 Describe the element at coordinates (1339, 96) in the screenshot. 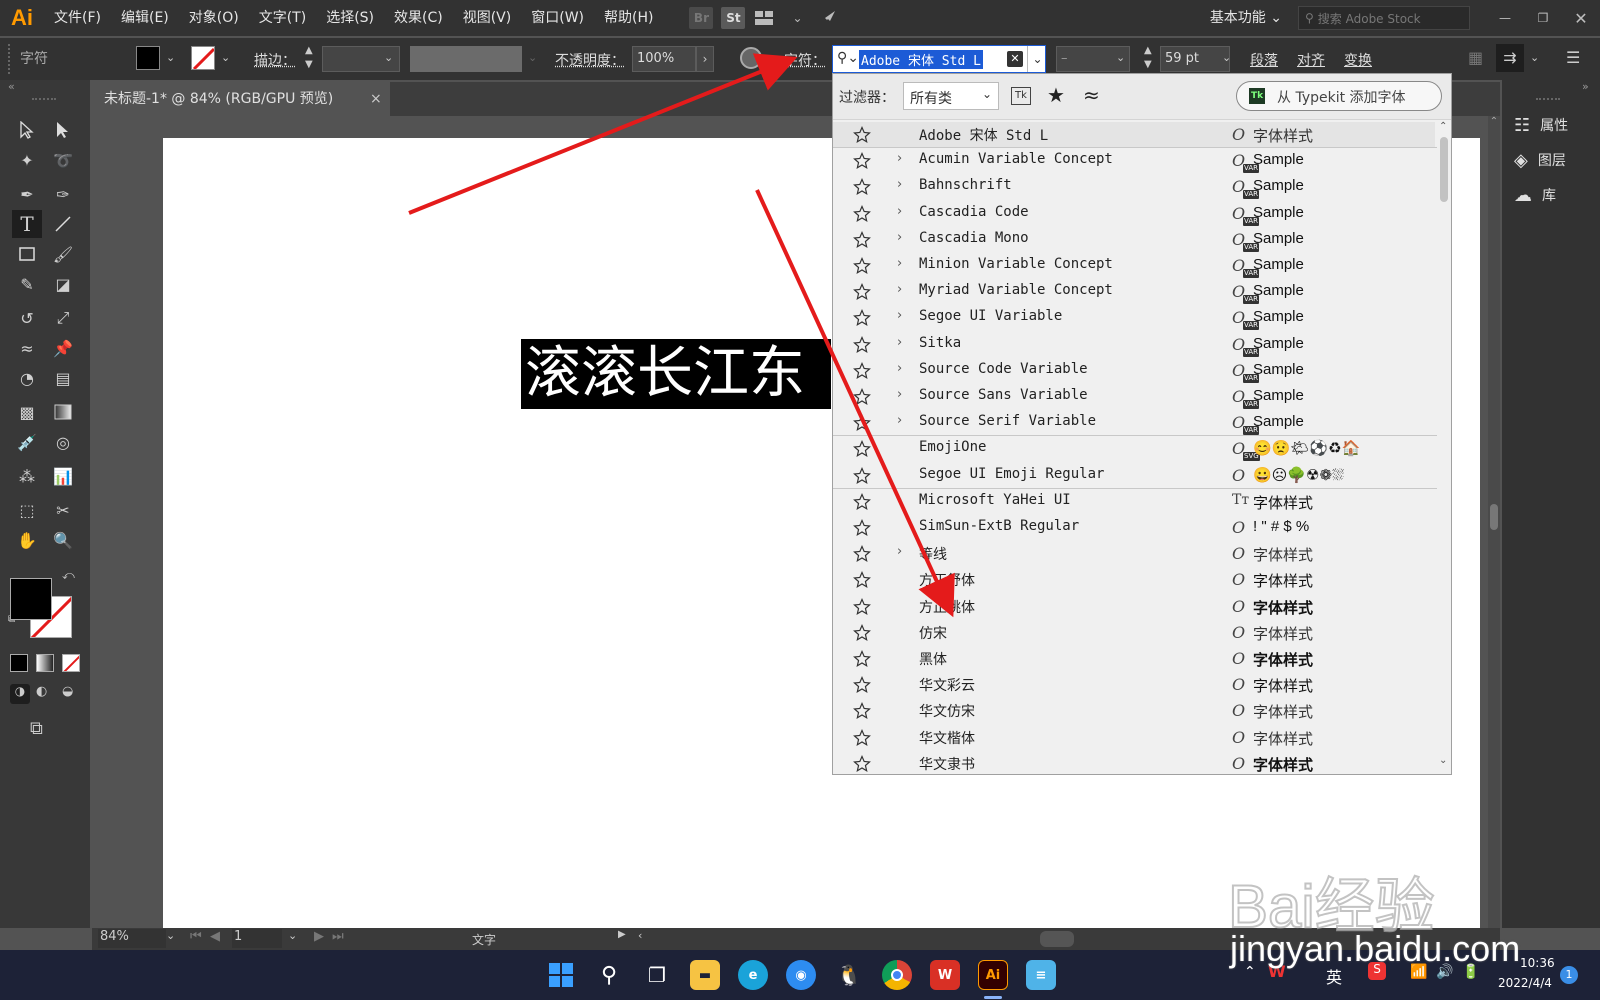

I see `add-typekit-fonts-button: Tk 从 Typekit 添加字体` at that location.